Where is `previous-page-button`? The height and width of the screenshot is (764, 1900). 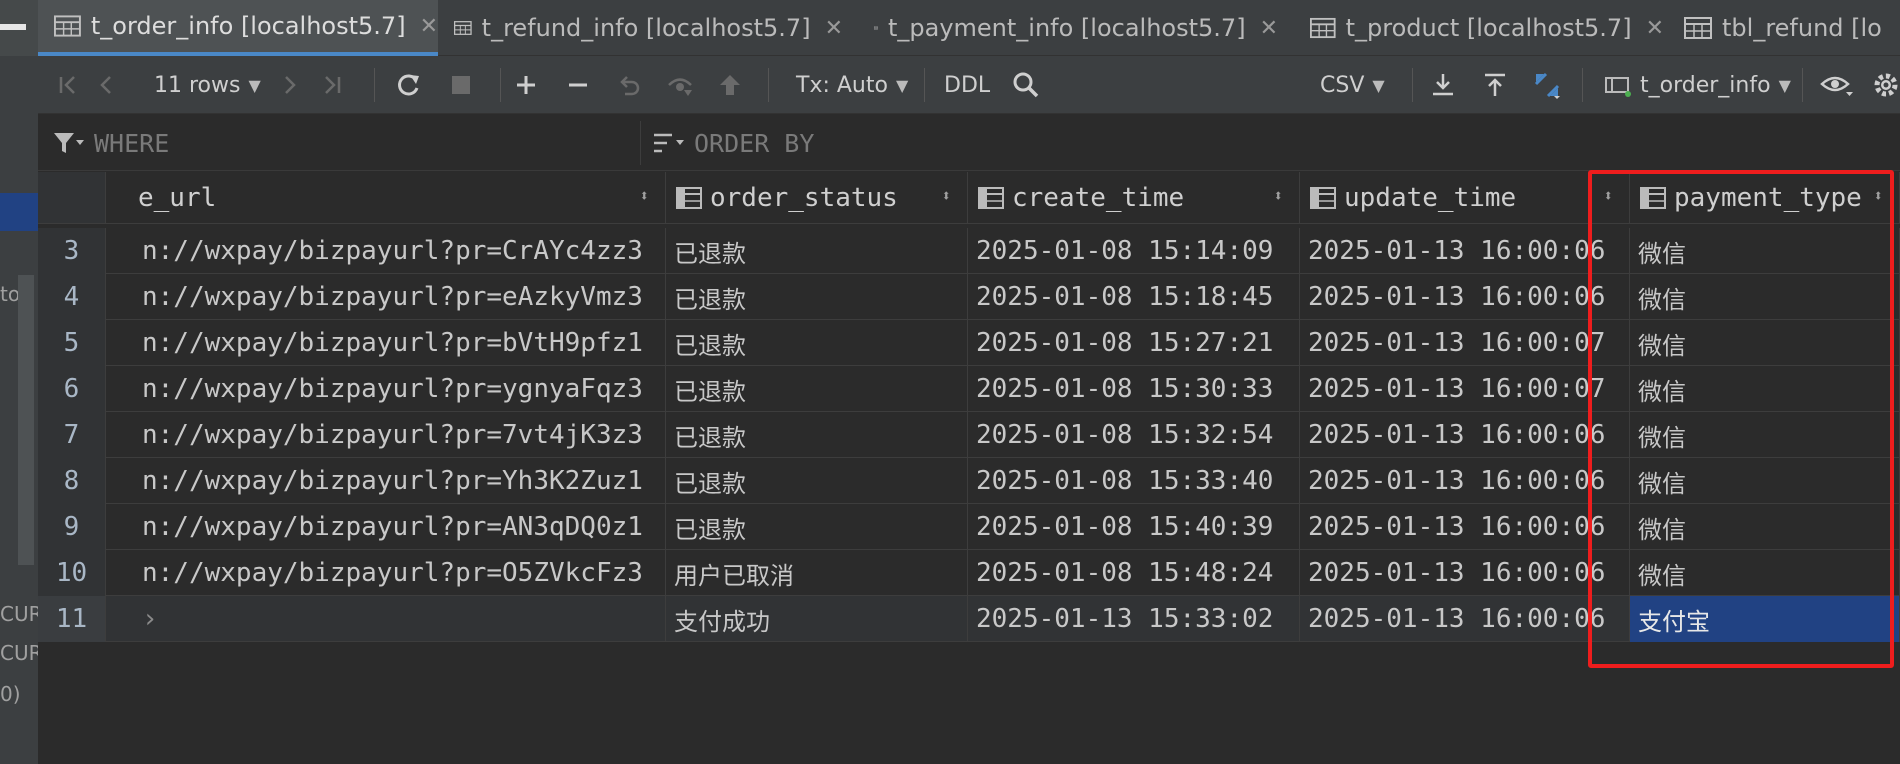
previous-page-button is located at coordinates (106, 85).